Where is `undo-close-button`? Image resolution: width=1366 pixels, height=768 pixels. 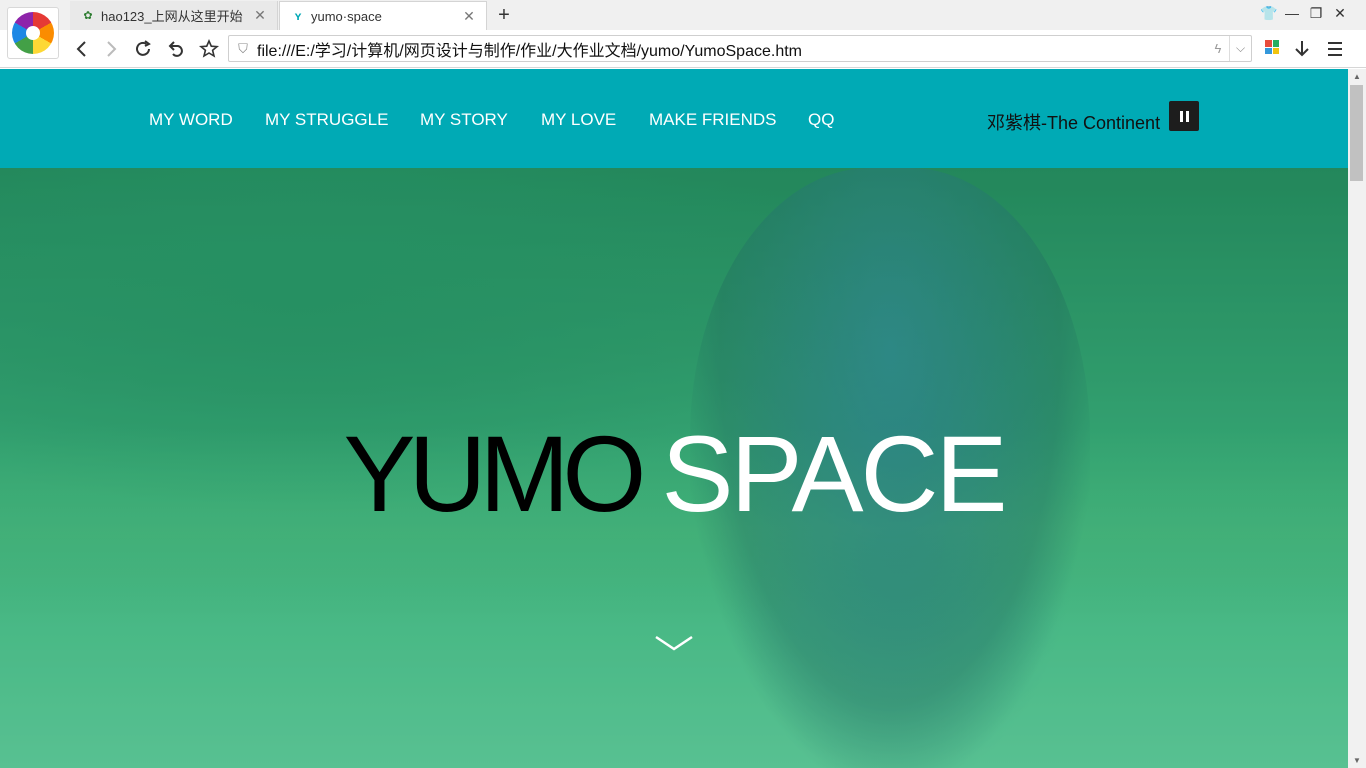
undo-close-button is located at coordinates (176, 49).